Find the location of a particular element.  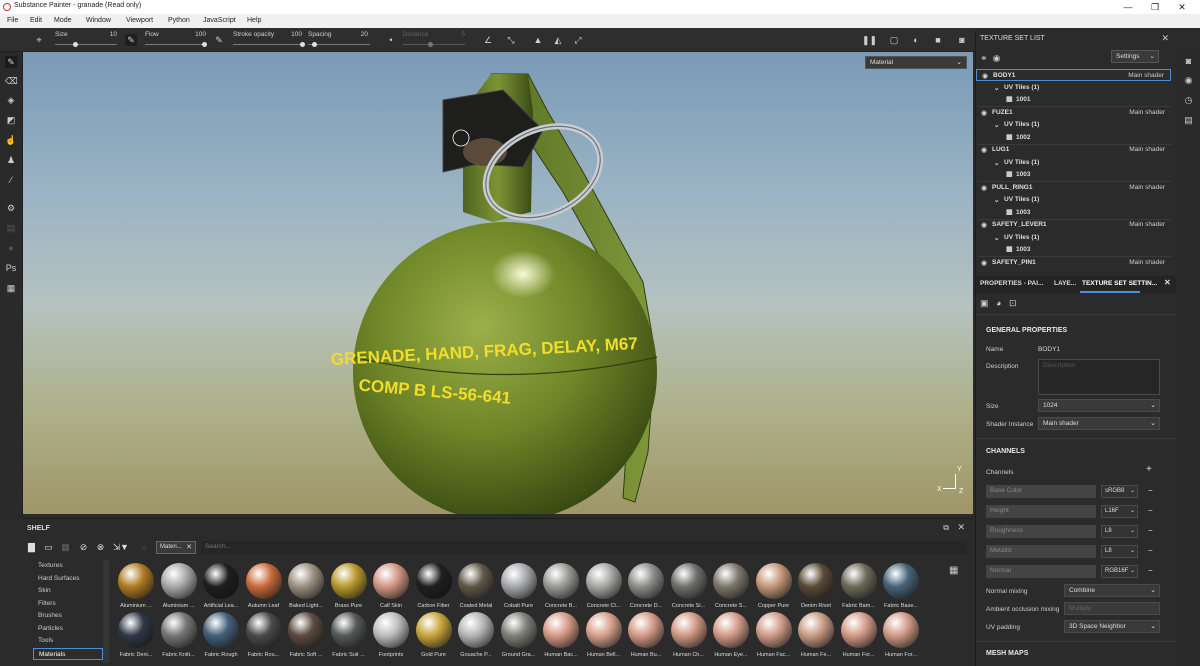

material-thumbnail: Brass Pure is located at coordinates (349, 588).